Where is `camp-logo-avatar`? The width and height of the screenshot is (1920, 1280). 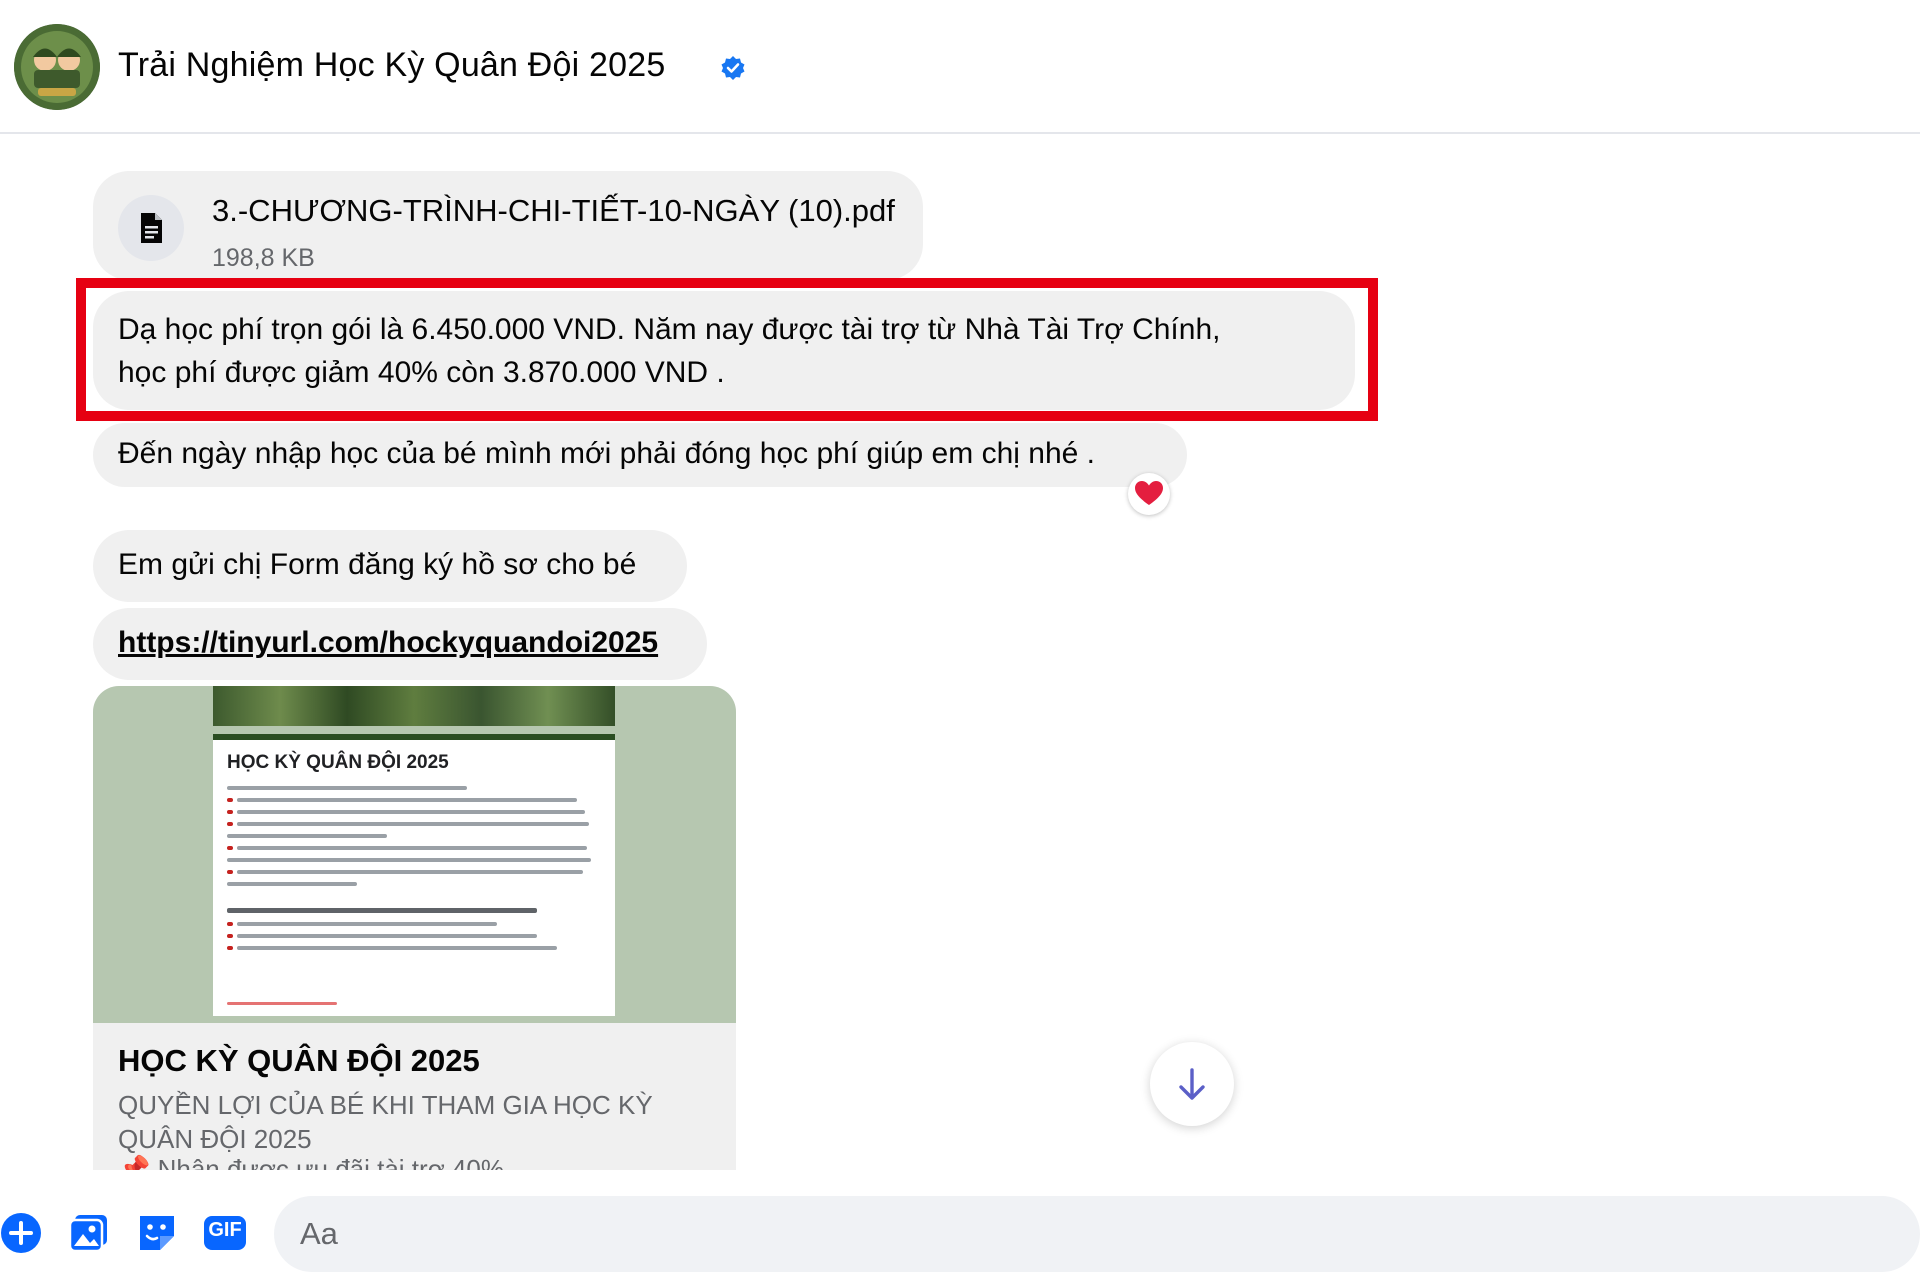
camp-logo-avatar is located at coordinates (57, 67).